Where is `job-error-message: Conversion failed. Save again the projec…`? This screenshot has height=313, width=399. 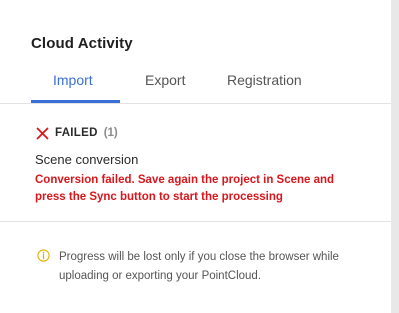 job-error-message: Conversion failed. Save again the projec… is located at coordinates (185, 188).